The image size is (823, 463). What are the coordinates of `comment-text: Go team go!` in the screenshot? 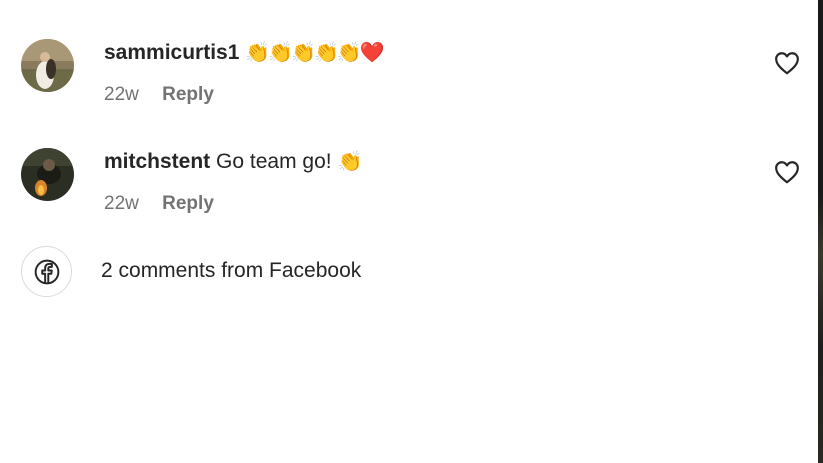 It's located at (274, 161).